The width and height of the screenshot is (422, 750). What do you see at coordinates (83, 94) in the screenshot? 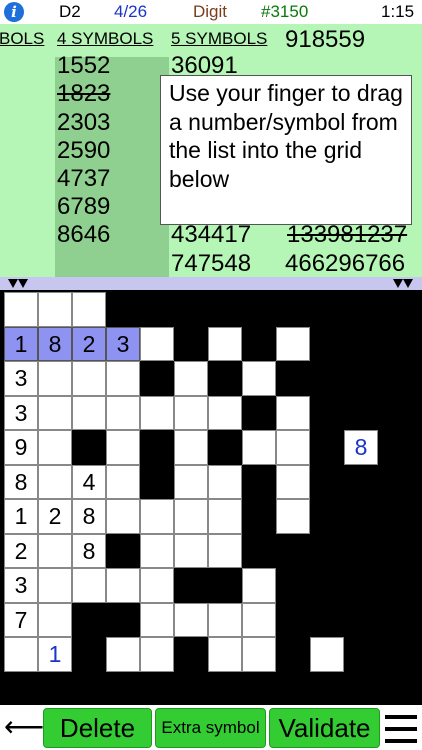
I see `list-word-used: 1823` at bounding box center [83, 94].